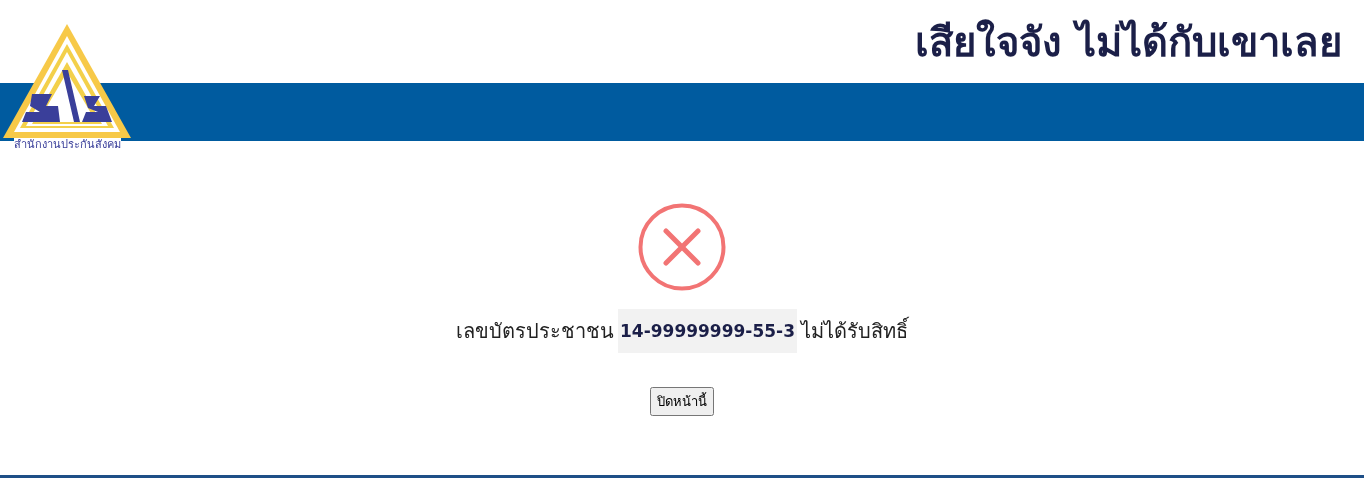  Describe the element at coordinates (682, 247) in the screenshot. I see `error-icon` at that location.